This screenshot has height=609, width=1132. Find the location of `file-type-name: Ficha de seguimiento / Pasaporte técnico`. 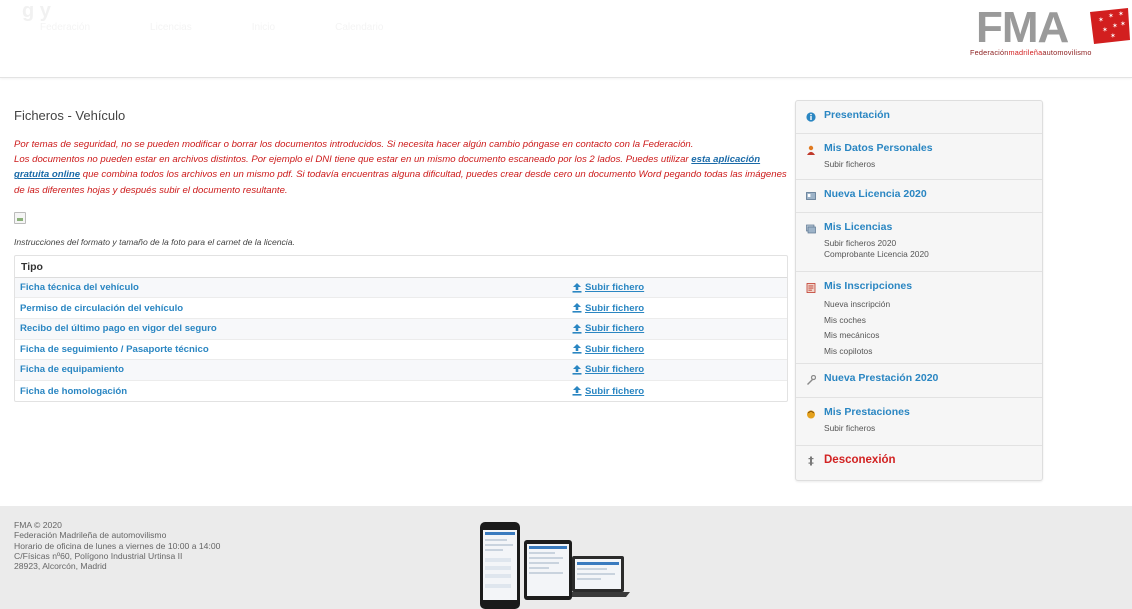

file-type-name: Ficha de seguimiento / Pasaporte técnico is located at coordinates (296, 349).